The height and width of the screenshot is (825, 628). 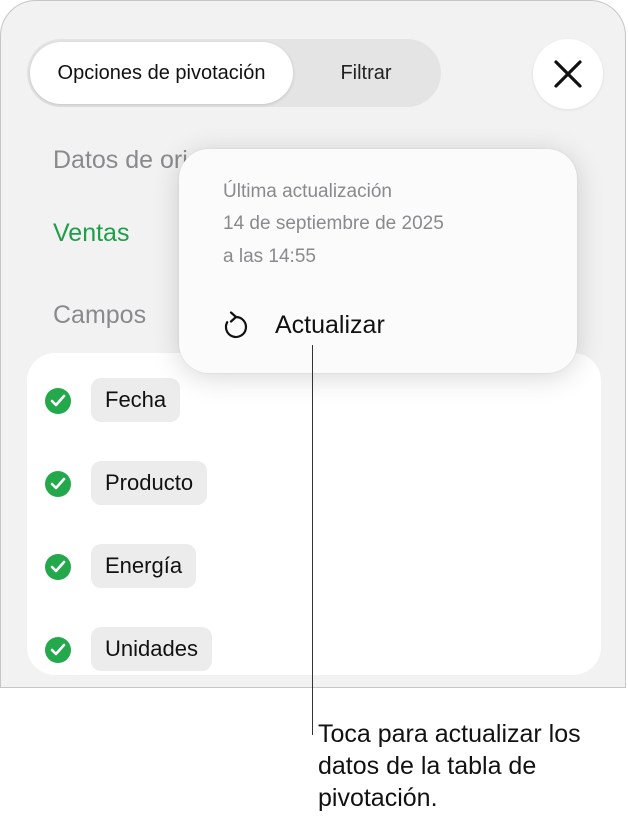 I want to click on refresh-icon, so click(x=236, y=328).